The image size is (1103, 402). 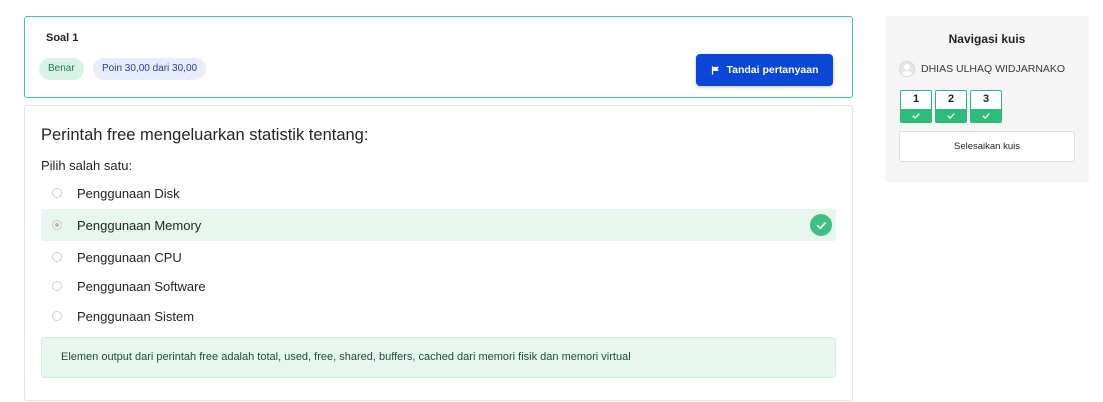 What do you see at coordinates (128, 193) in the screenshot?
I see `answer-option-label: Penggunaan Disk` at bounding box center [128, 193].